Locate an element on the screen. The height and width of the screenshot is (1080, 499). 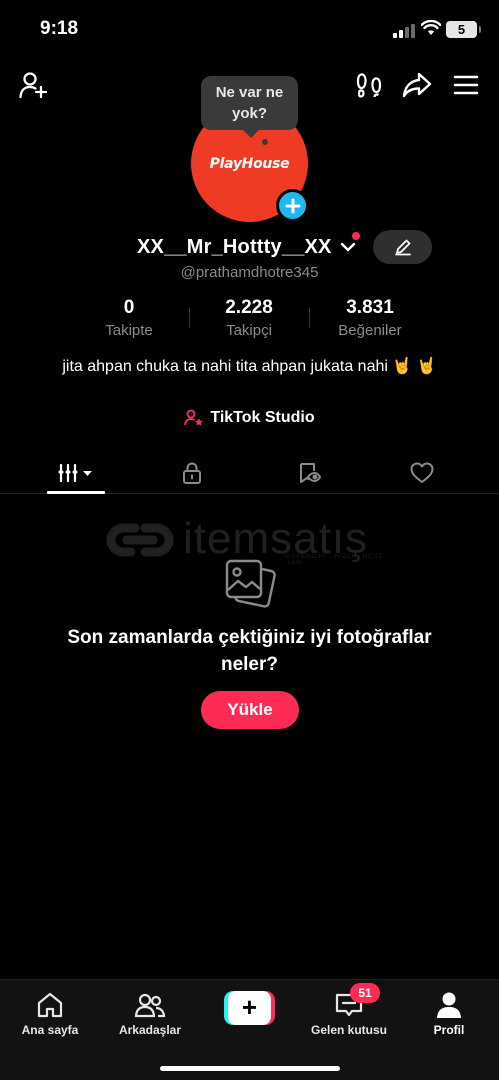
wifi-icon is located at coordinates (431, 27).